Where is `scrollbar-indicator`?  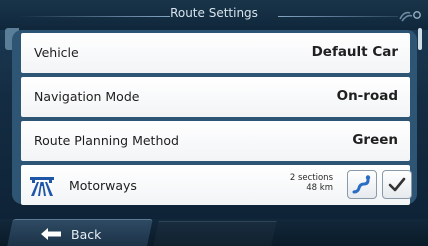 scrollbar-indicator is located at coordinates (420, 39).